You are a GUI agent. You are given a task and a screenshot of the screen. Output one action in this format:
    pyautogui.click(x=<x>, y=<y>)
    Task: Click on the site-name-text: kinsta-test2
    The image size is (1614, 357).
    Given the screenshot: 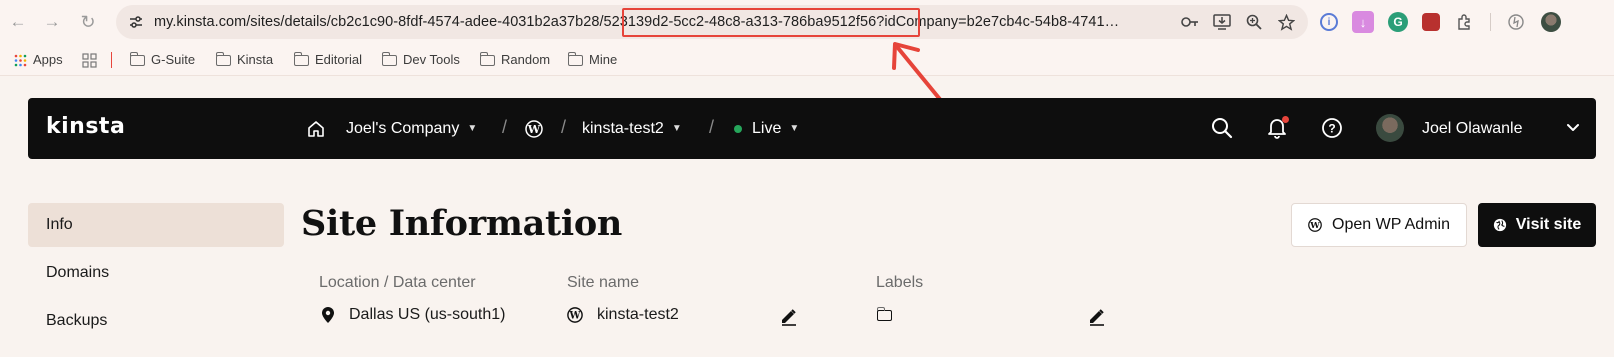 What is the action you would take?
    pyautogui.click(x=638, y=314)
    